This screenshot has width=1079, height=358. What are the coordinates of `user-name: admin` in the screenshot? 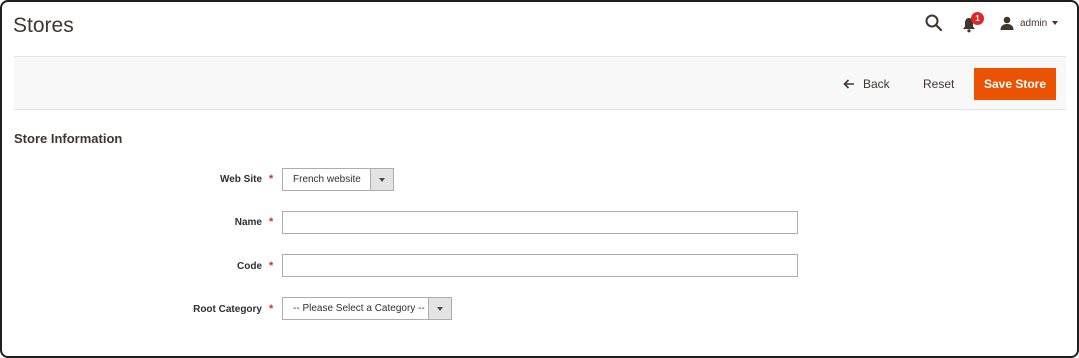 It's located at (1034, 23).